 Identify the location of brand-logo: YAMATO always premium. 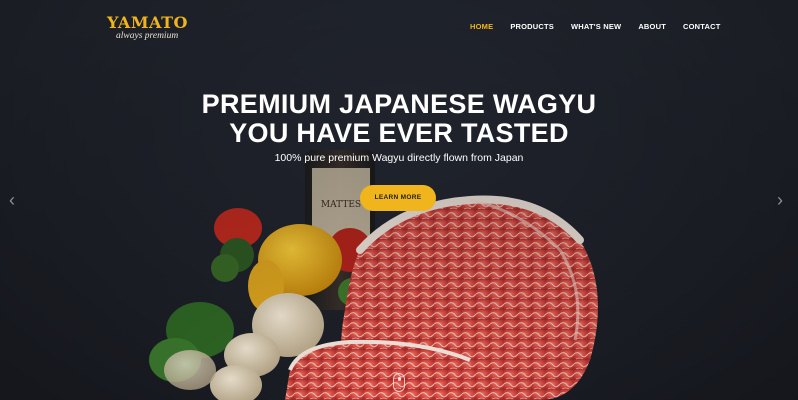
(147, 28).